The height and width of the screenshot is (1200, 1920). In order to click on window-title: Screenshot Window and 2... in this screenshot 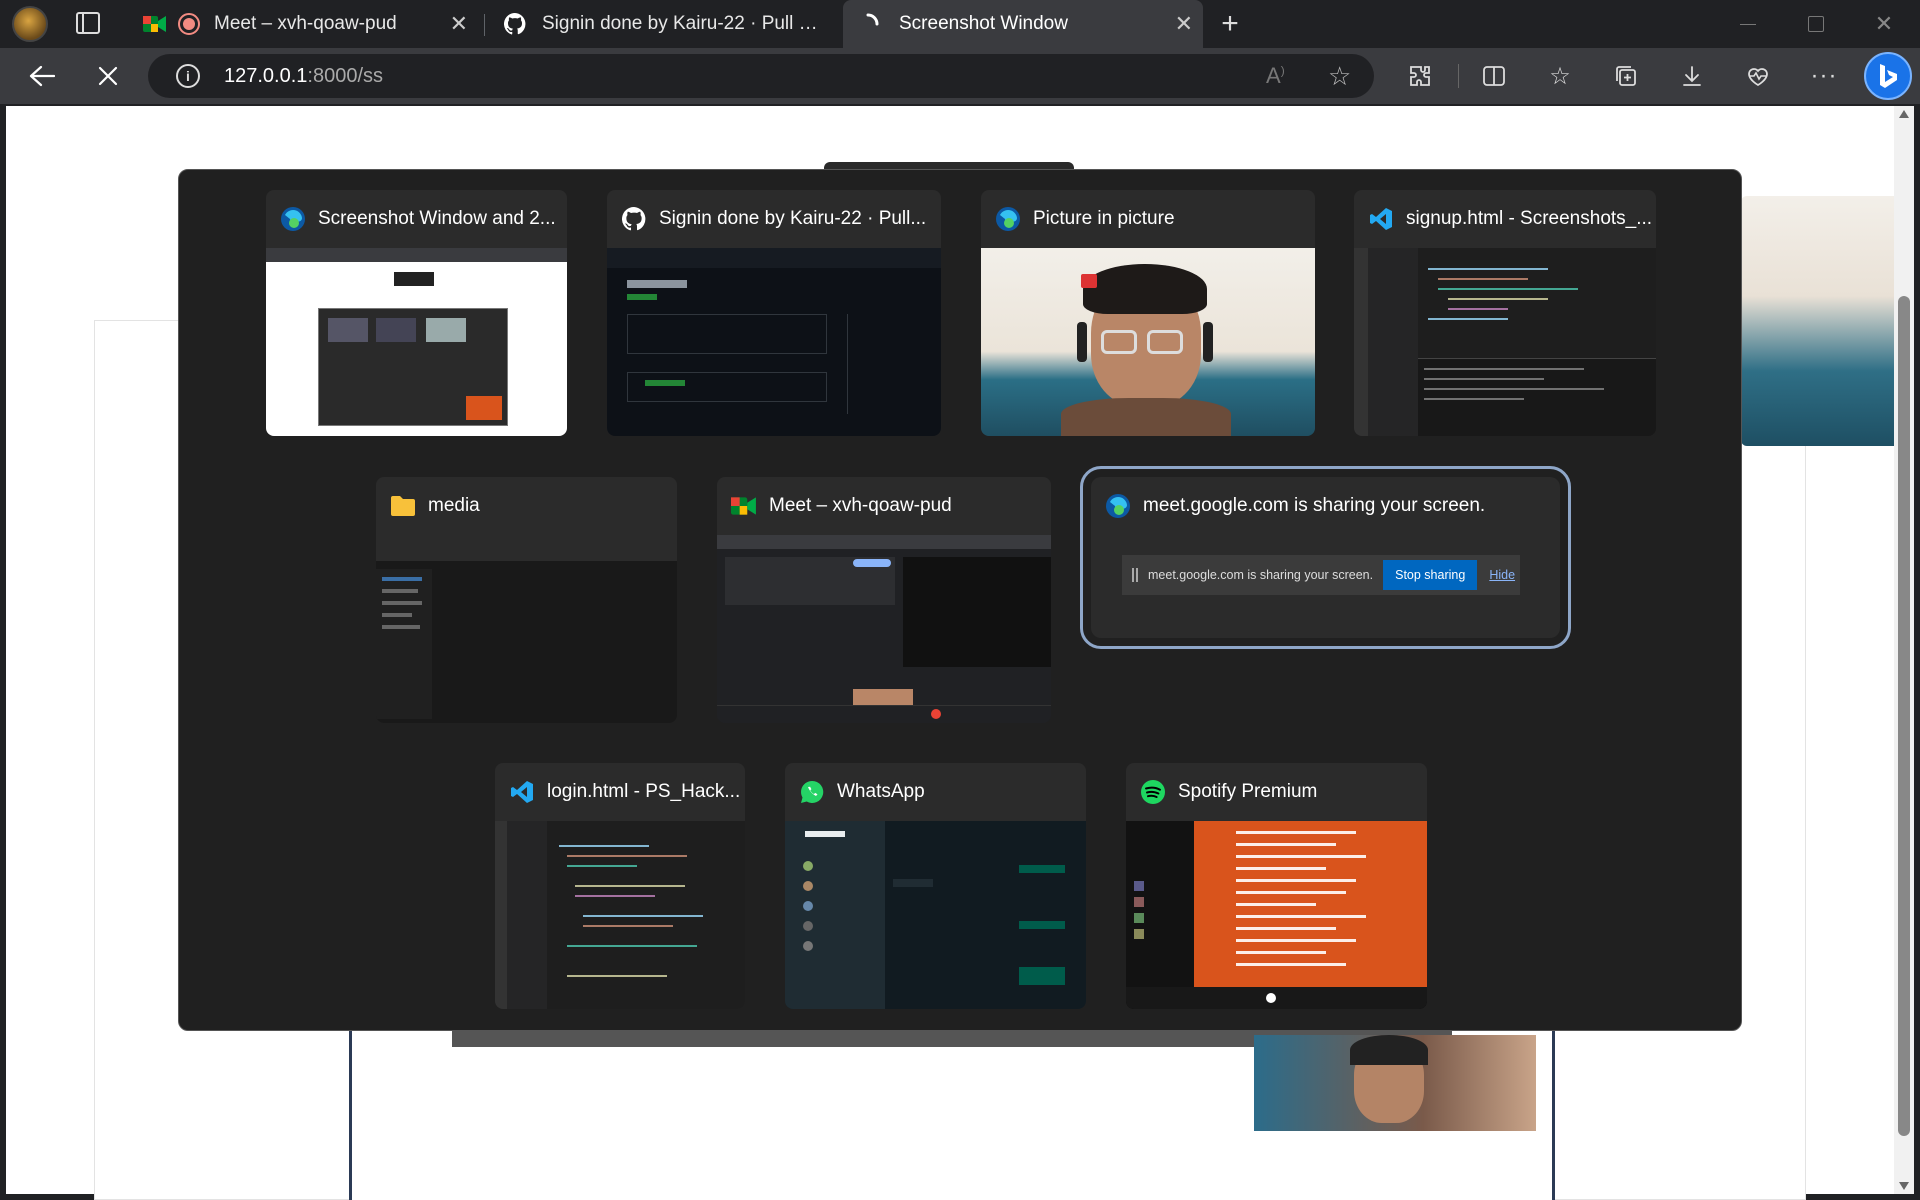, I will do `click(437, 218)`.